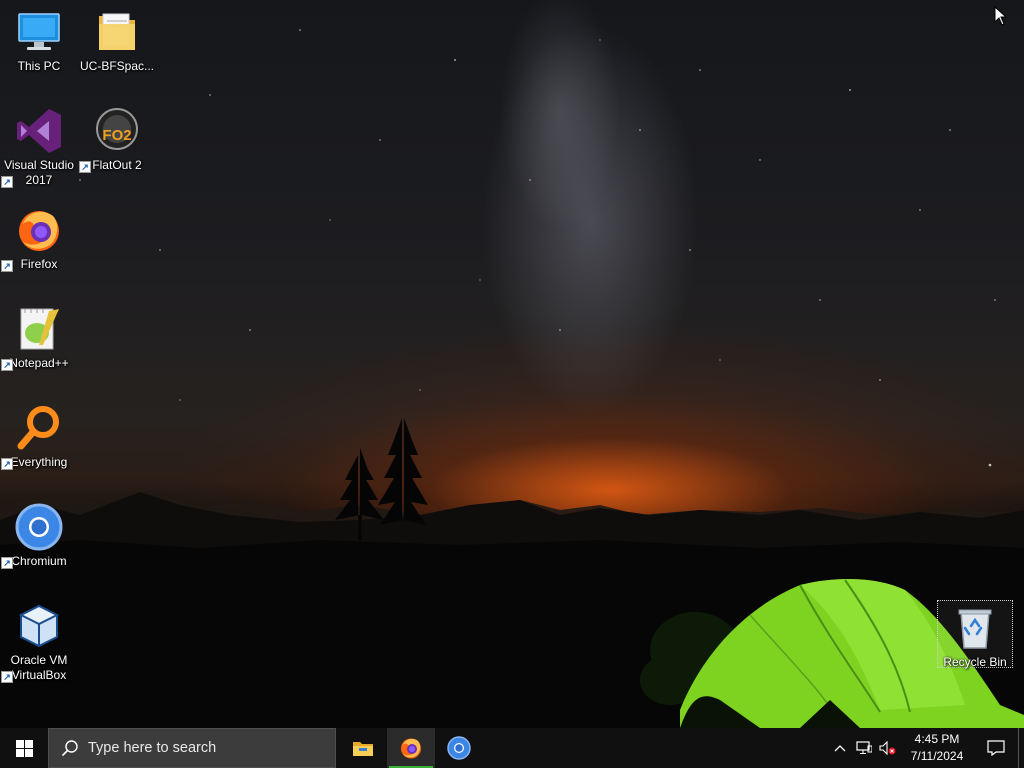  I want to click on taskbar-chromium, so click(459, 748).